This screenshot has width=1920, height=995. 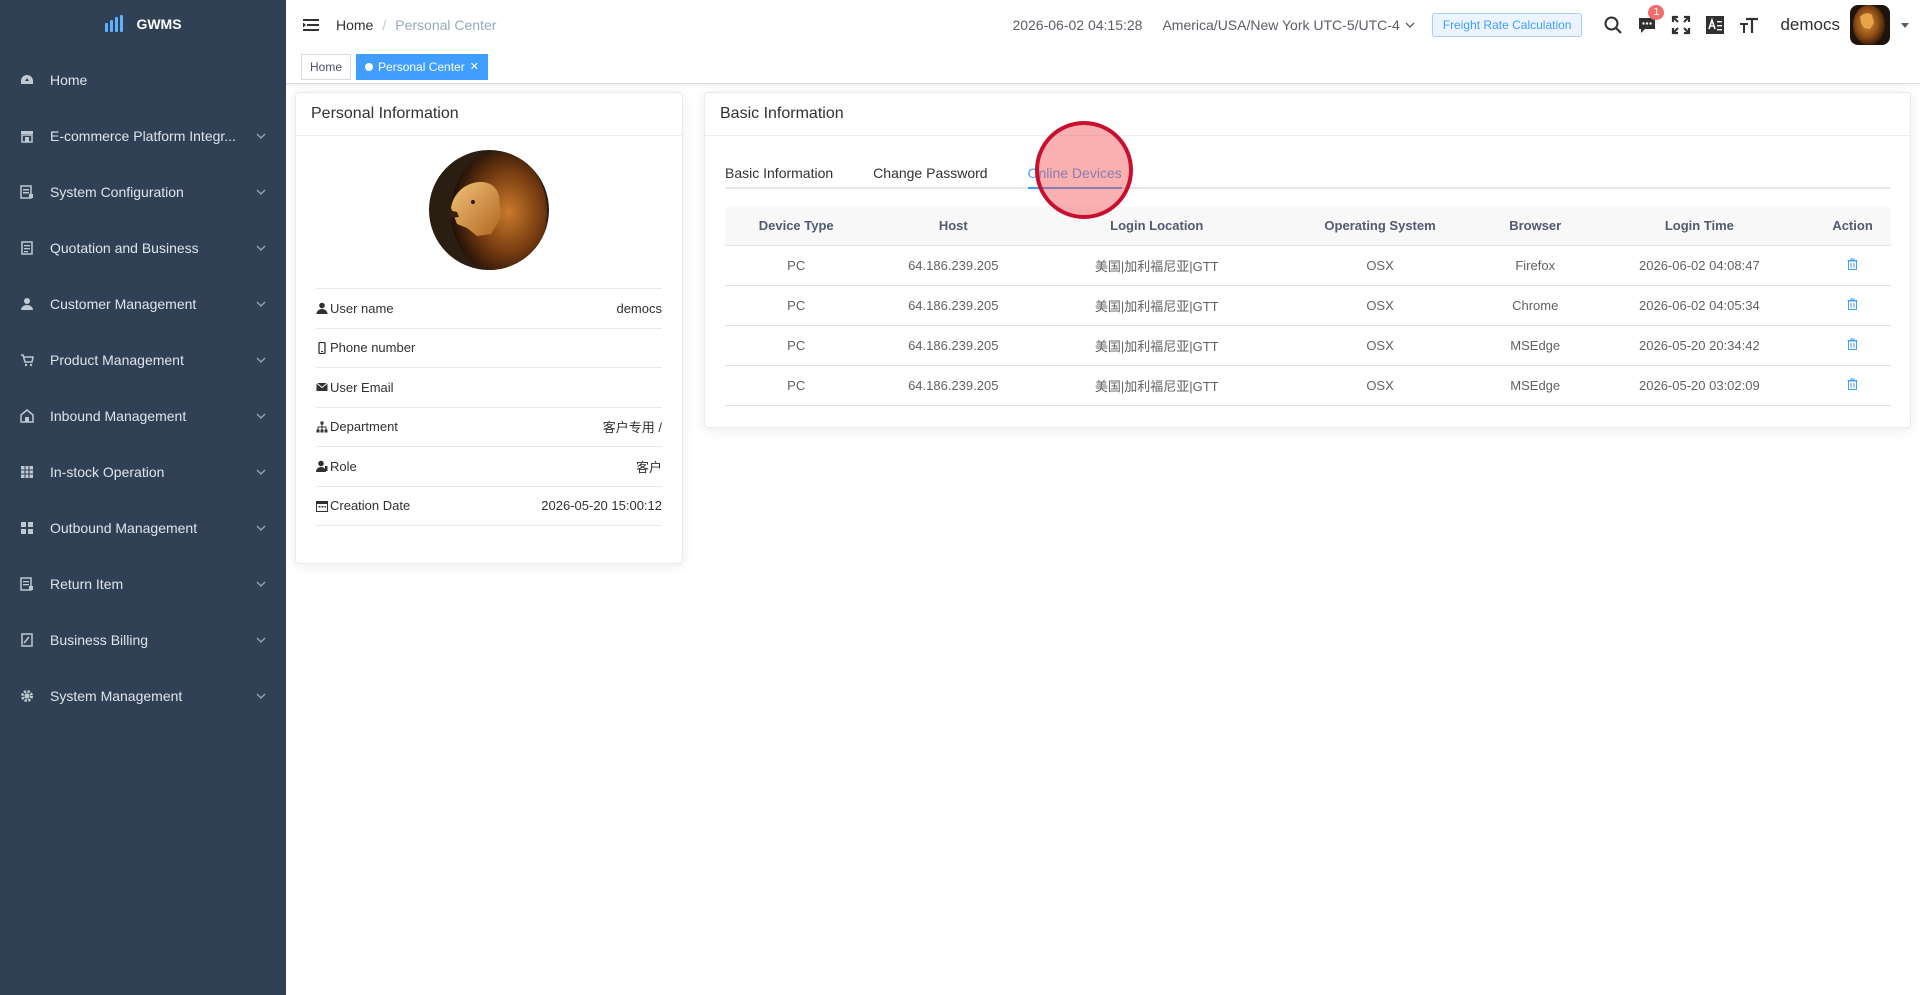 What do you see at coordinates (639, 308) in the screenshot?
I see `field-value: democs` at bounding box center [639, 308].